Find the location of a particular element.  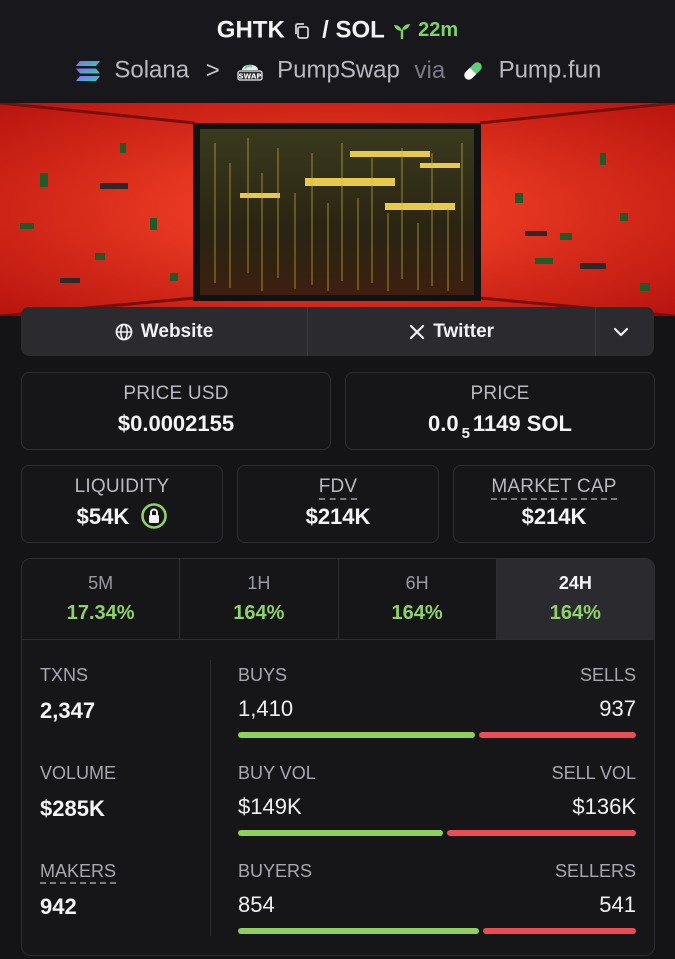

sellers-value: 541 is located at coordinates (617, 904).